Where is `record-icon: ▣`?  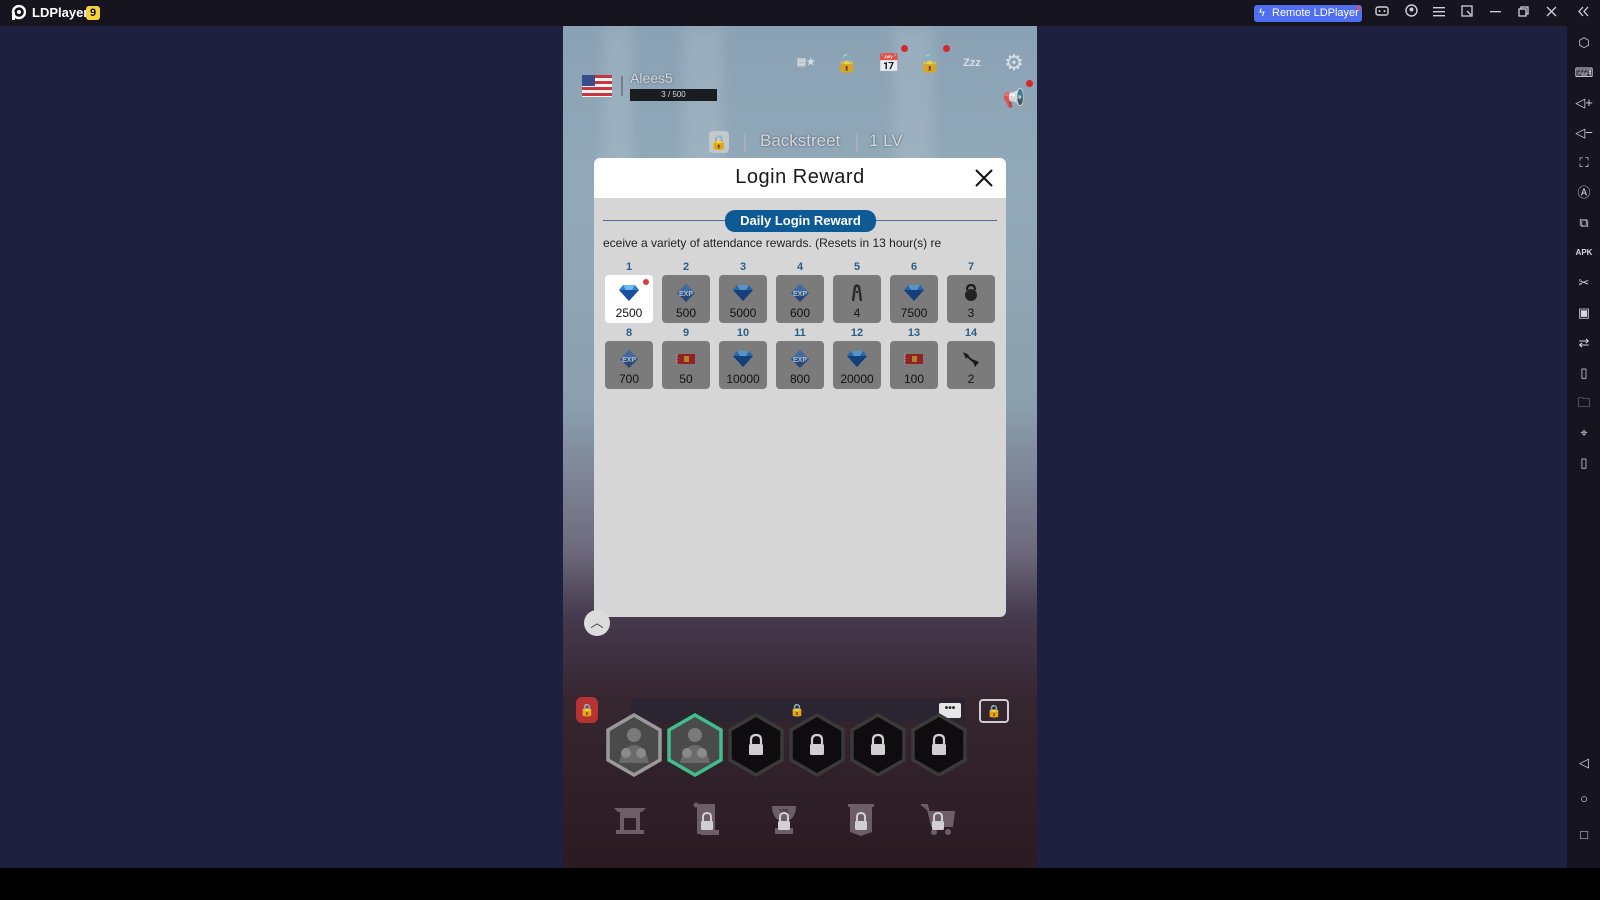
record-icon: ▣ is located at coordinates (1584, 313).